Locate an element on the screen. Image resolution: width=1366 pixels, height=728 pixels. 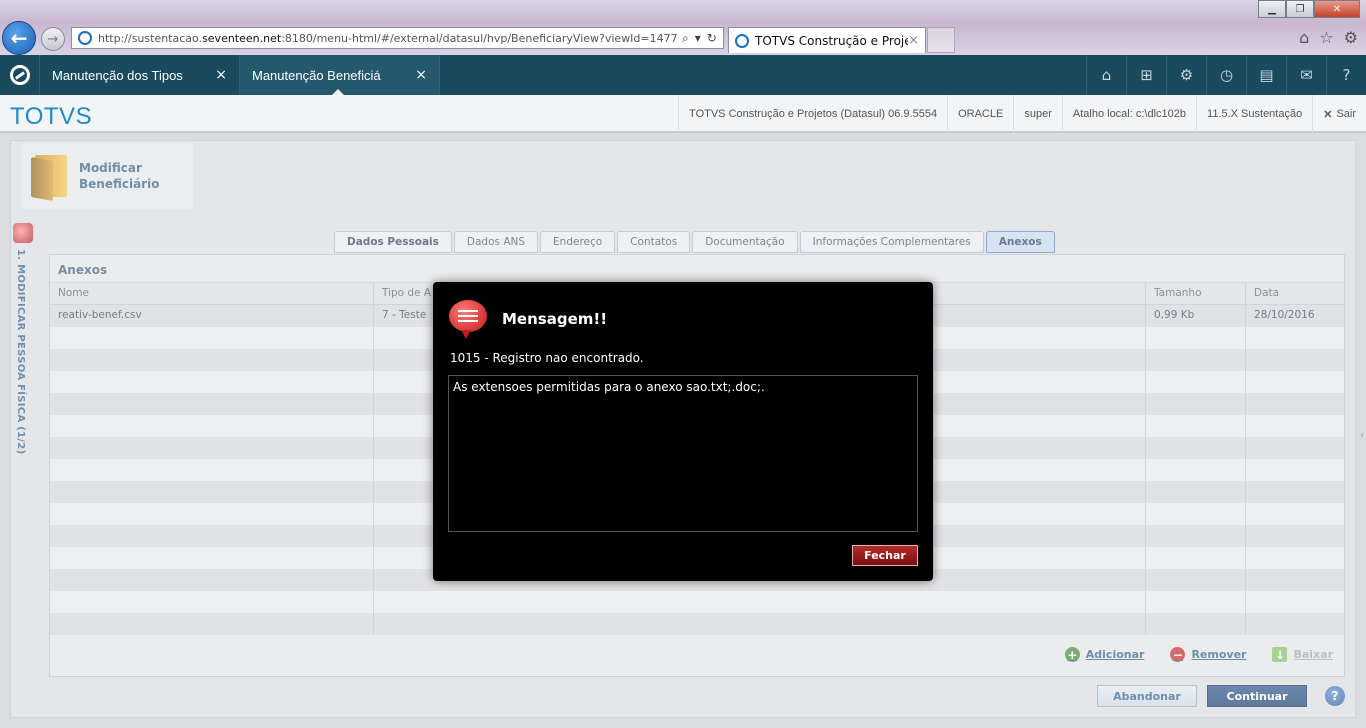
exit-button: ✕ Sair is located at coordinates (1339, 114).